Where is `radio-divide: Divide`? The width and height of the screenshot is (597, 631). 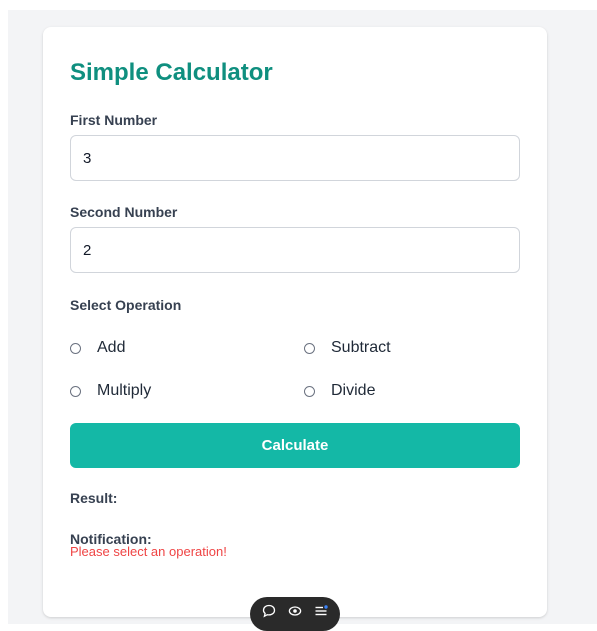
radio-divide: Divide is located at coordinates (339, 391).